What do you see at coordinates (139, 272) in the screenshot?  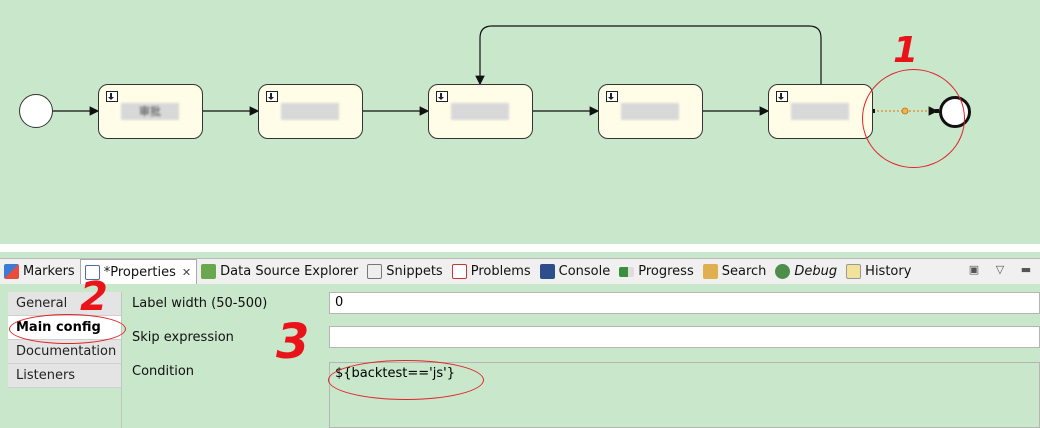 I see `tab-label: *Properties` at bounding box center [139, 272].